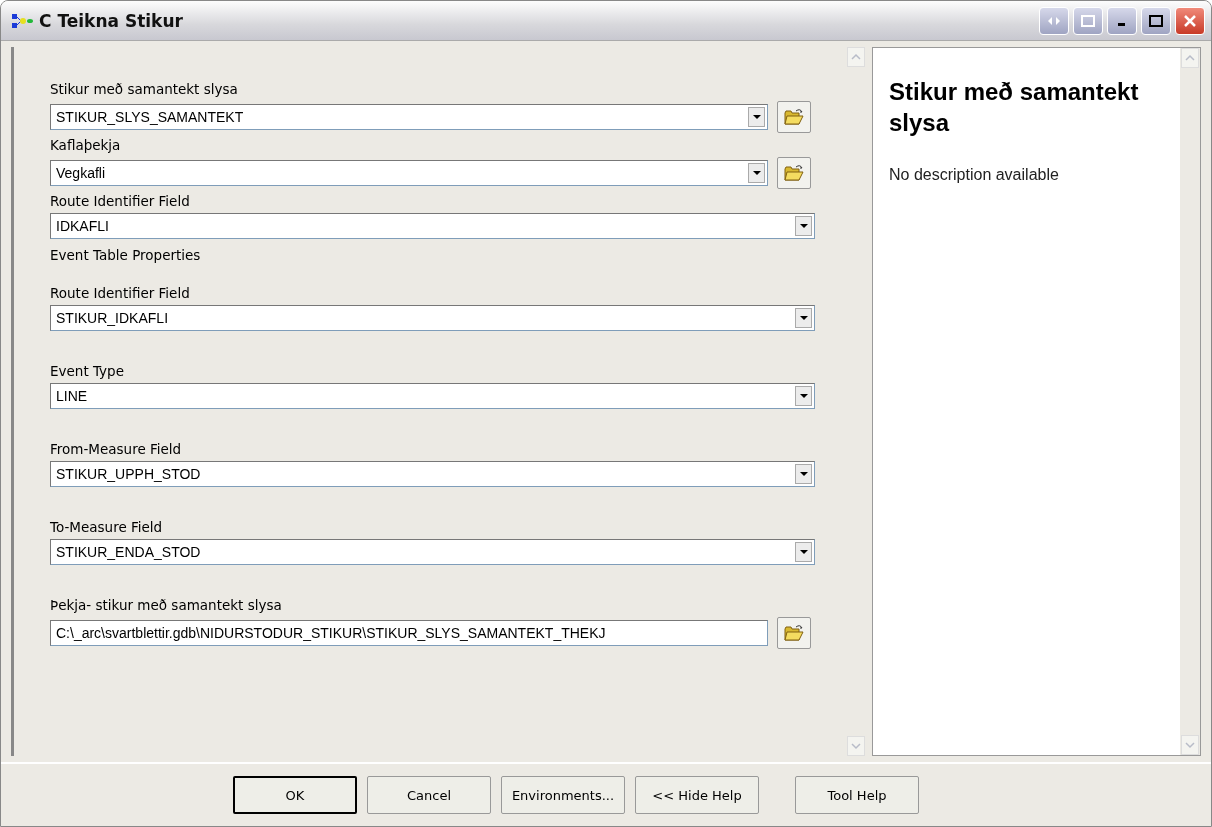  I want to click on section-heading: Event Table Properties, so click(126, 255).